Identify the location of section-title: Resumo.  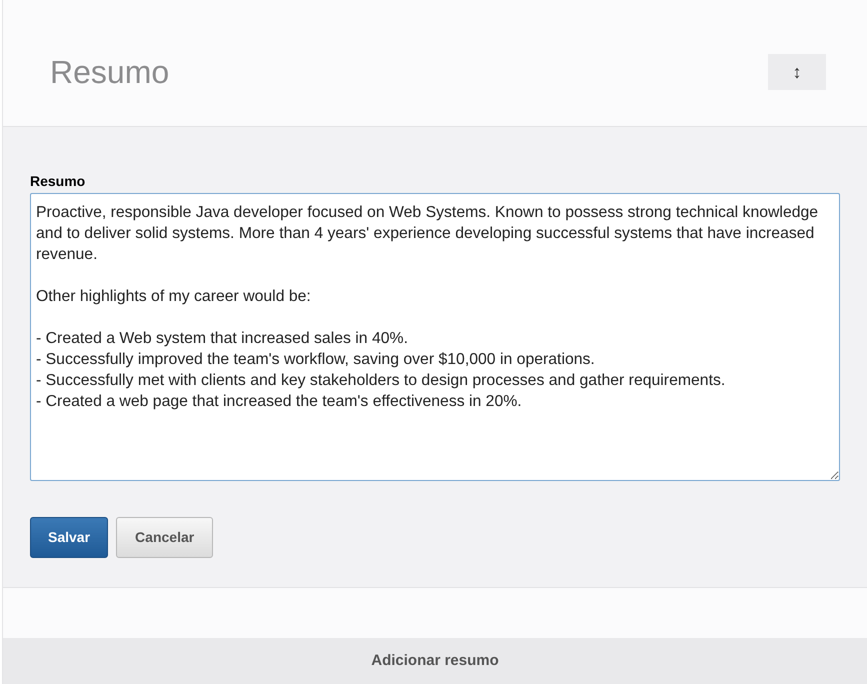
(110, 72).